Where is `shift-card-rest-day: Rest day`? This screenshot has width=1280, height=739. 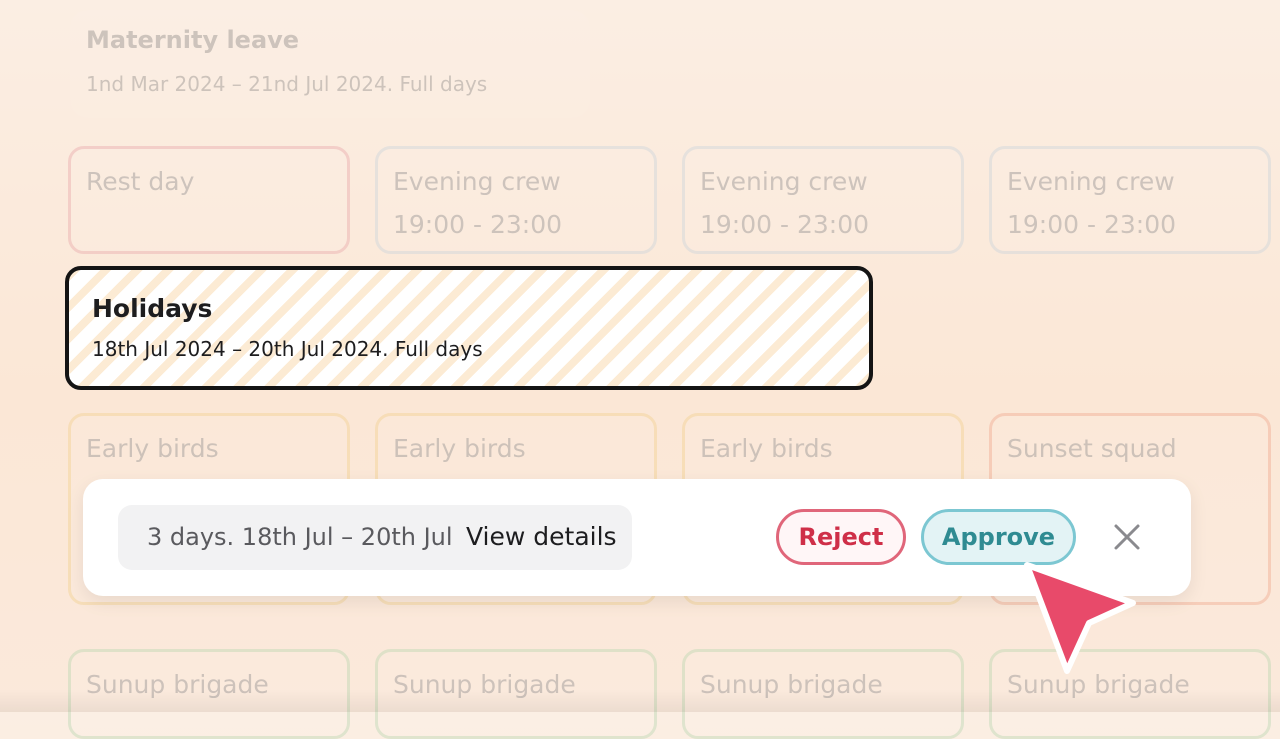
shift-card-rest-day: Rest day is located at coordinates (209, 200).